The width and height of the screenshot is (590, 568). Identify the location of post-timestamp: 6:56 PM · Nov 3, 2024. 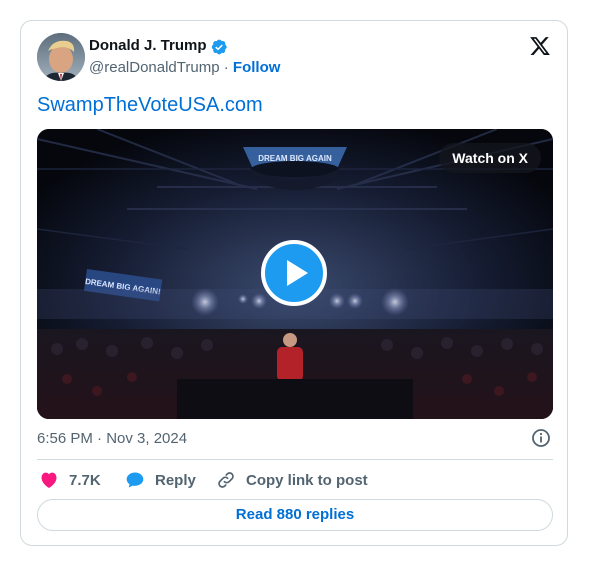
(112, 438).